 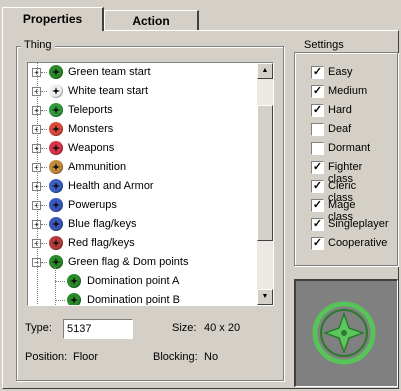 What do you see at coordinates (317, 91) in the screenshot?
I see `checkbox-medium: ✓` at bounding box center [317, 91].